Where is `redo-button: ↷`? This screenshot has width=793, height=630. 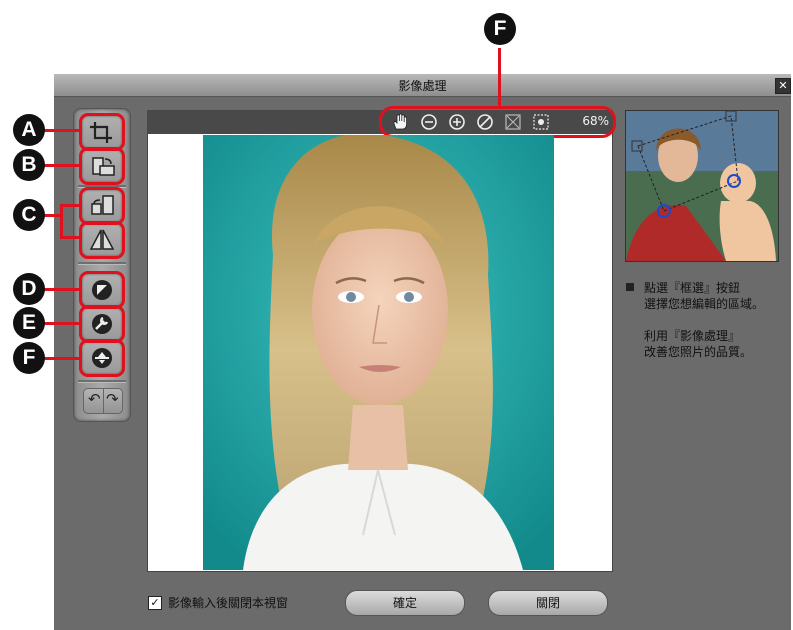 redo-button: ↷ is located at coordinates (112, 399).